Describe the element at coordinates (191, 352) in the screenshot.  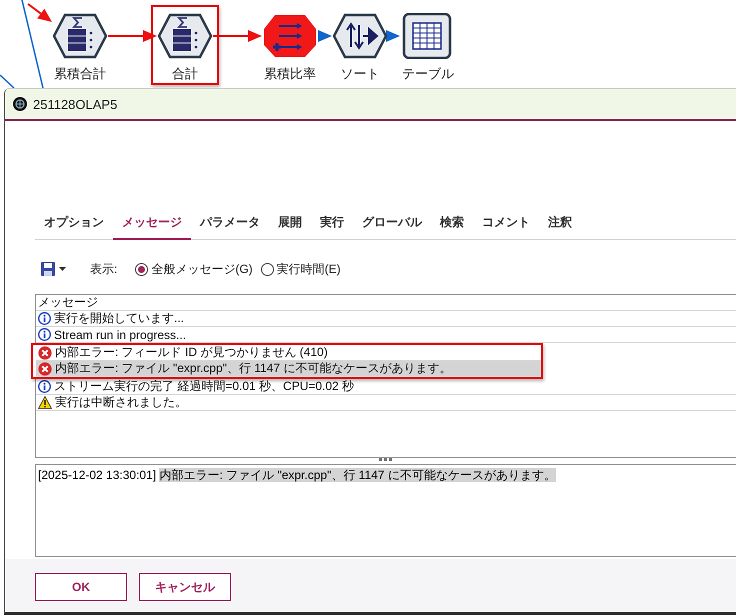
I see `message-text: 内部エラー: フィールド ID が見つかりません (410)` at that location.